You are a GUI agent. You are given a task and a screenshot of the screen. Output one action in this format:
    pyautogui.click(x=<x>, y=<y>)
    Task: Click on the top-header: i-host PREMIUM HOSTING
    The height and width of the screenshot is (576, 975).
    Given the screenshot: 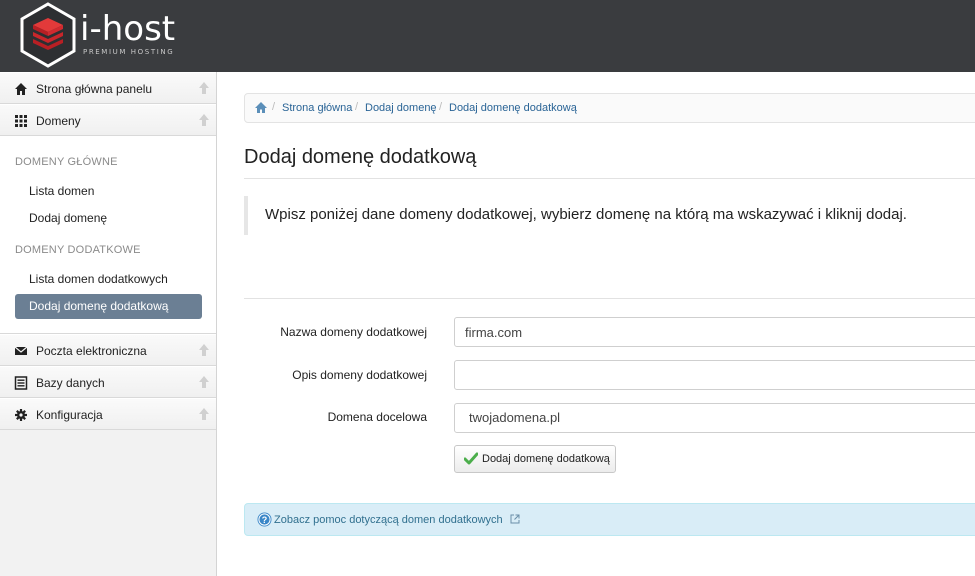 What is the action you would take?
    pyautogui.click(x=487, y=36)
    